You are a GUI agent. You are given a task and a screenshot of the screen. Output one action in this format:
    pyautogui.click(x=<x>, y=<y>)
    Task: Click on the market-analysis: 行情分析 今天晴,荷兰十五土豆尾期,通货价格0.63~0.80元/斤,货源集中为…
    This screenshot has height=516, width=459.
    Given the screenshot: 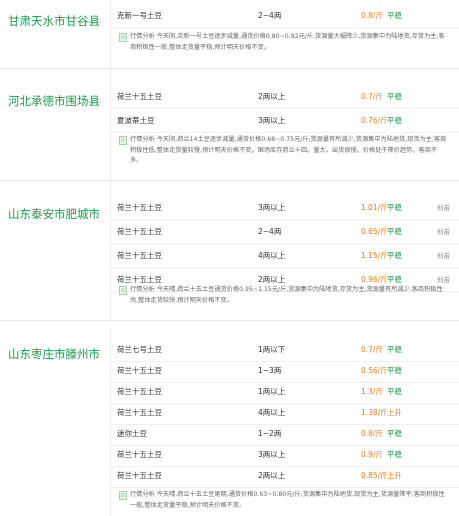 What is the action you would take?
    pyautogui.click(x=283, y=500)
    